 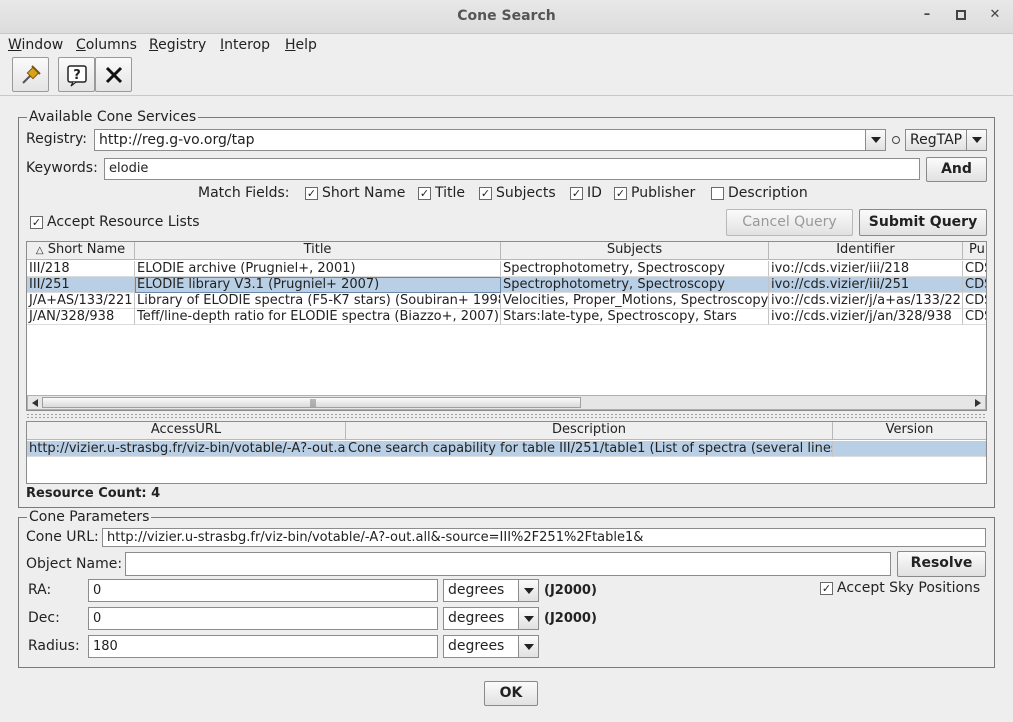 What do you see at coordinates (768, 193) in the screenshot?
I see `match-description-label: Description` at bounding box center [768, 193].